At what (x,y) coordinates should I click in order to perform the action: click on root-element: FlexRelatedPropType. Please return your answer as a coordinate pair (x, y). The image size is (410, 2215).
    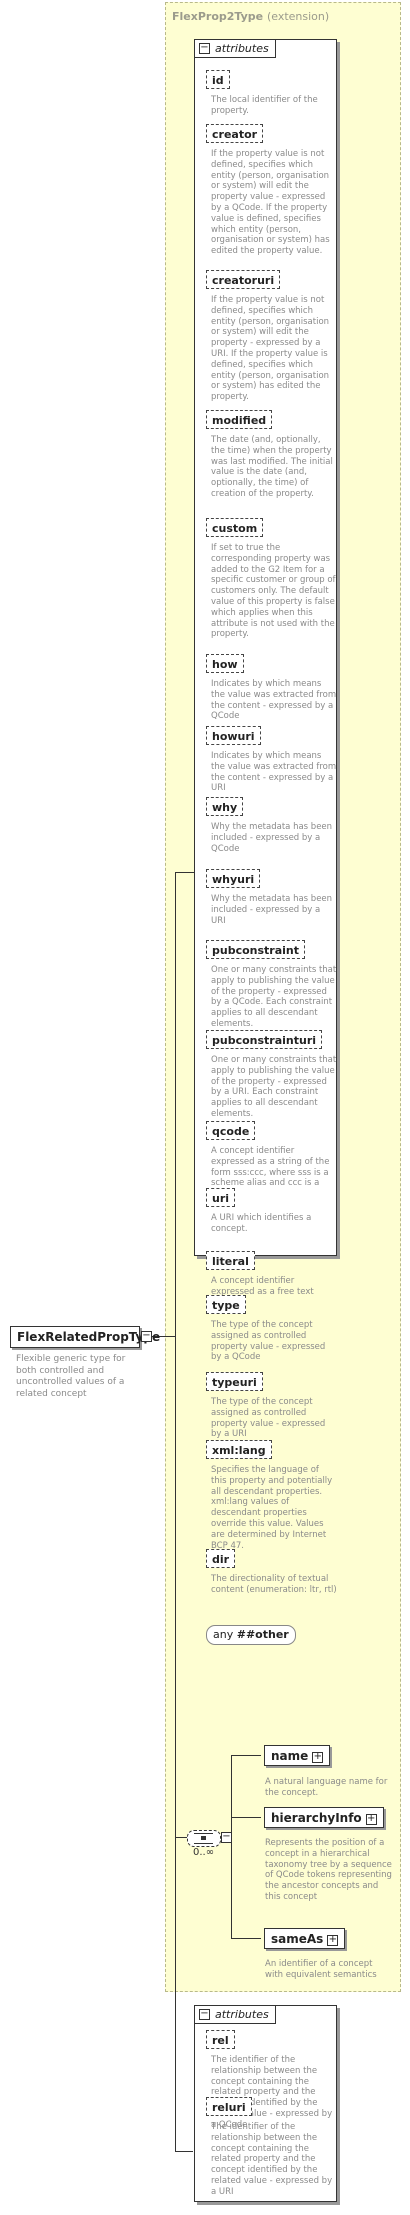
    Looking at the image, I should click on (85, 1337).